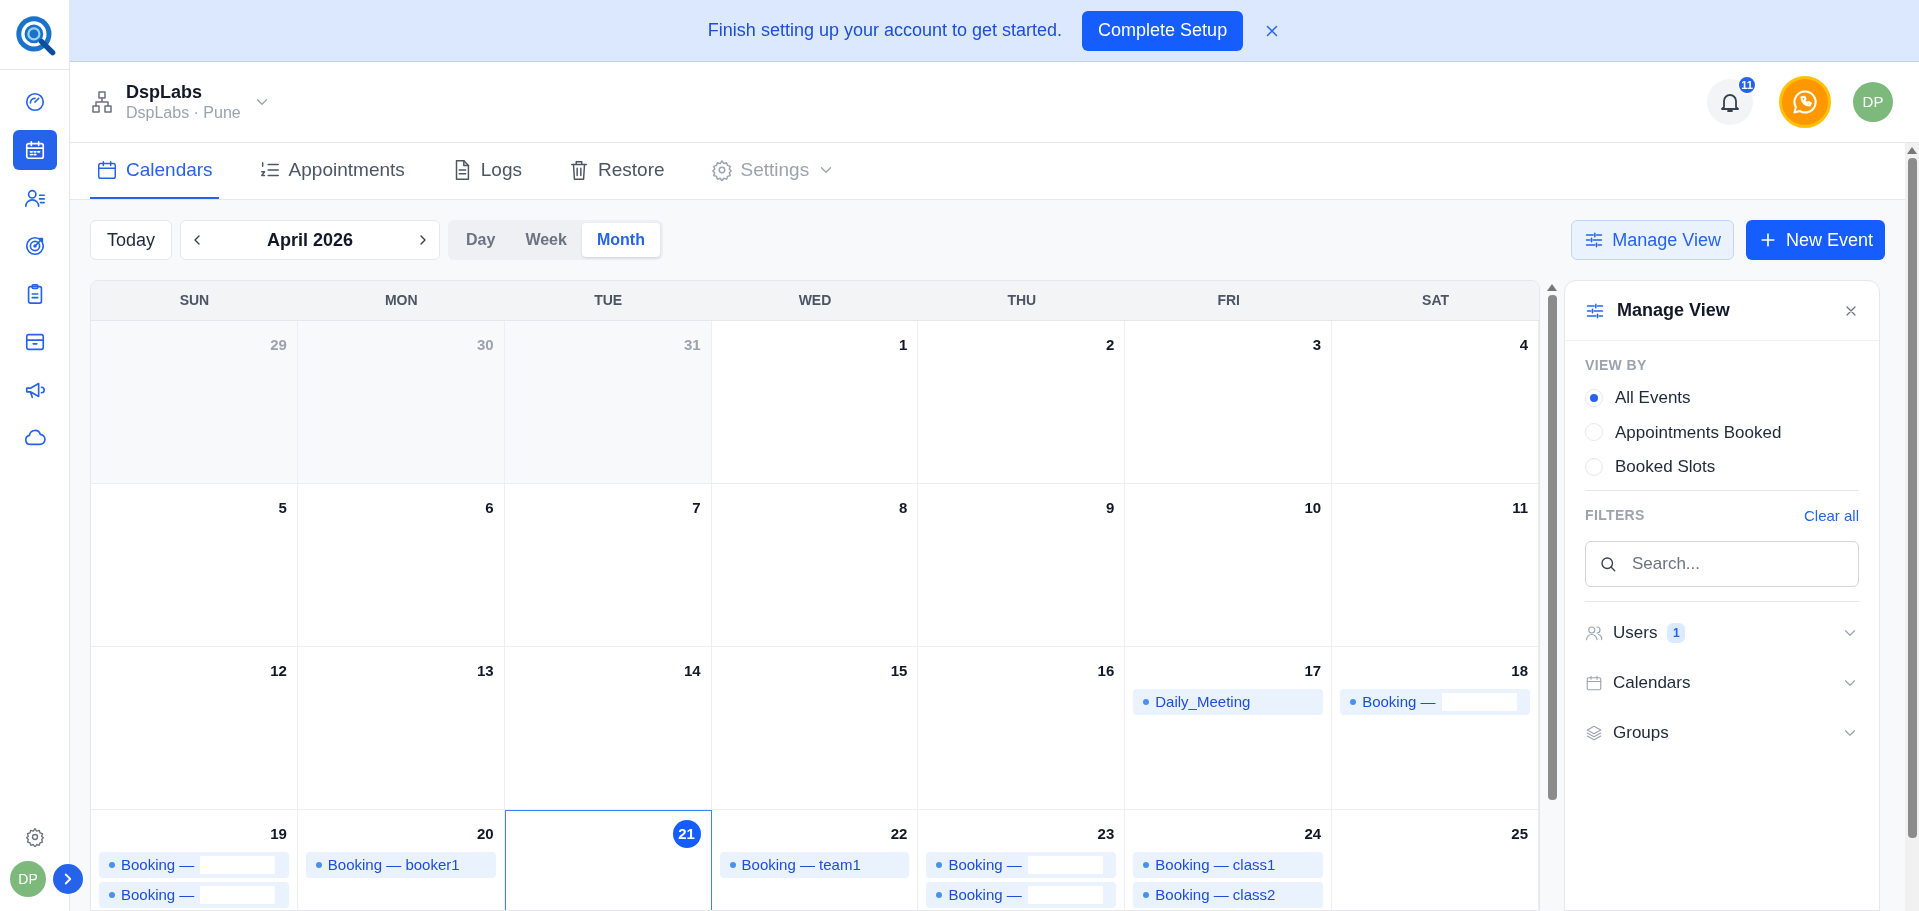  What do you see at coordinates (1022, 300) in the screenshot?
I see `weekday-label: THU` at bounding box center [1022, 300].